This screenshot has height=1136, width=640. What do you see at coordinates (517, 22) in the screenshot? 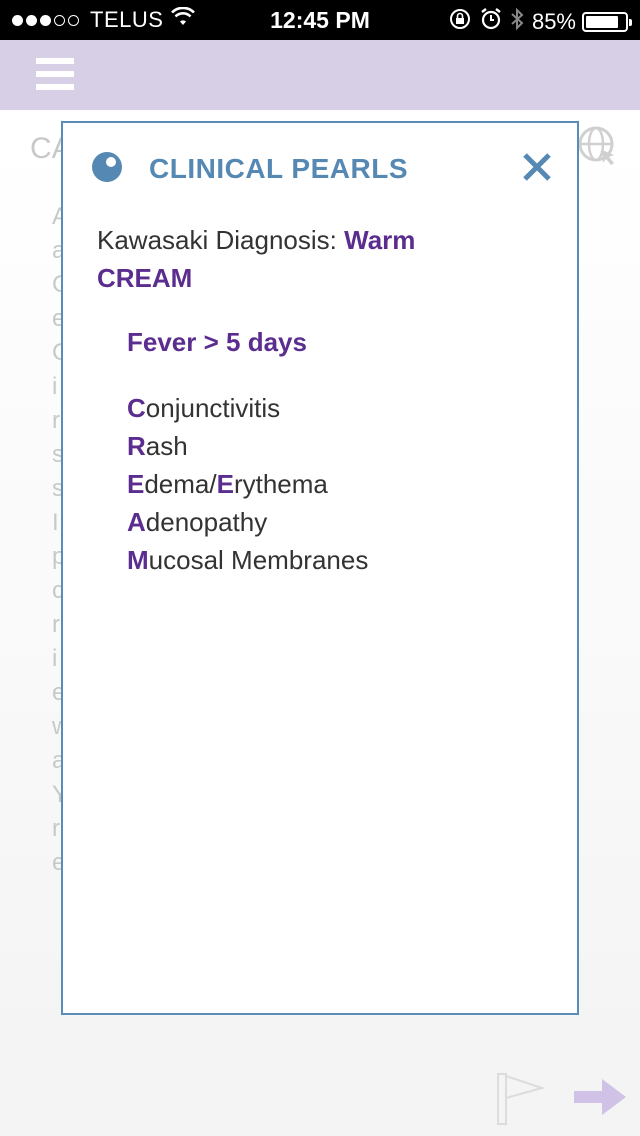
I see `bluetooth-icon` at bounding box center [517, 22].